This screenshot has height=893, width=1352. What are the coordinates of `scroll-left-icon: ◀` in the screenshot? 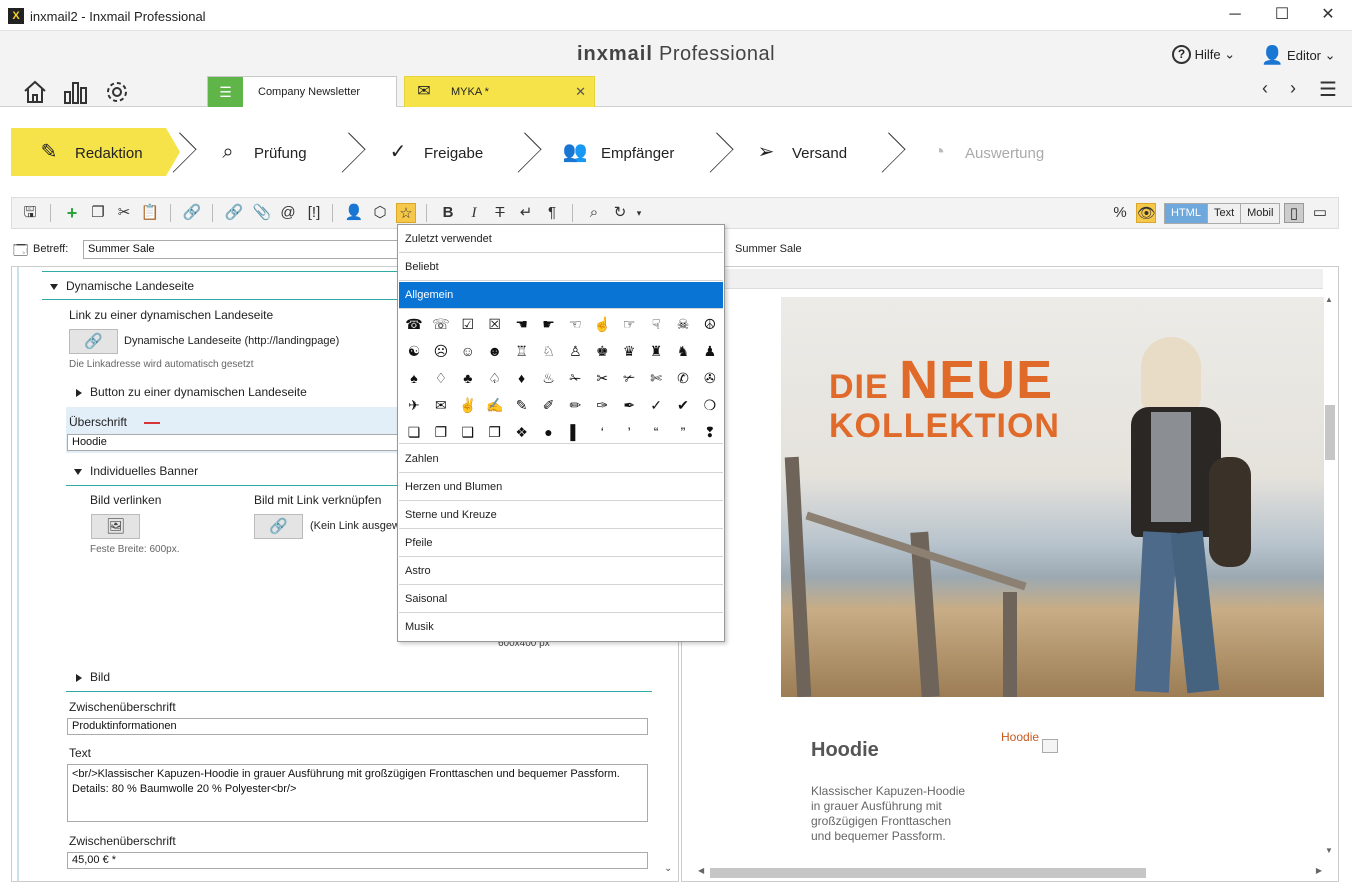 It's located at (701, 870).